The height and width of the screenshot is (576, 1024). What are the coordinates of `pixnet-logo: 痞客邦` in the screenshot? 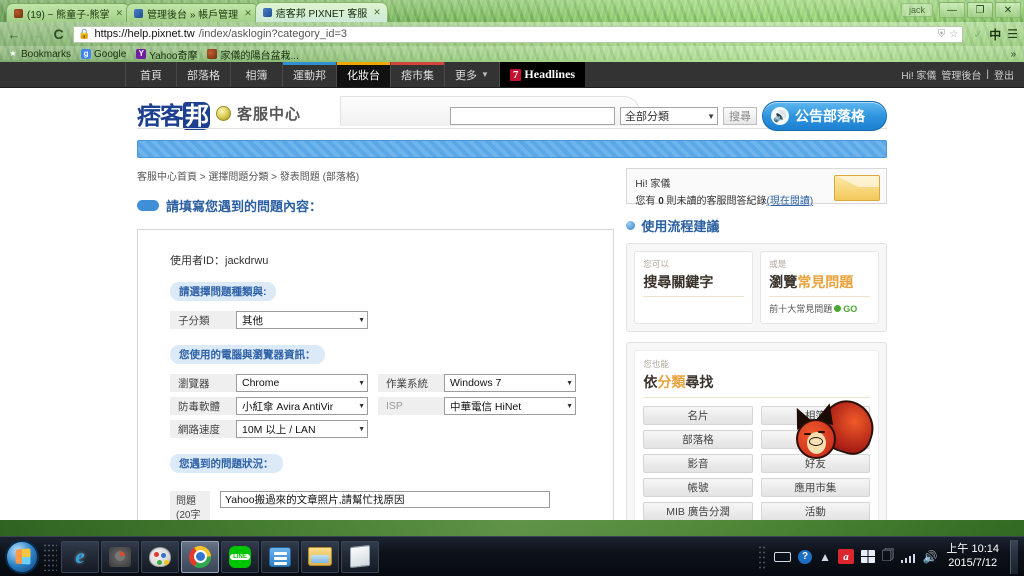 It's located at (173, 113).